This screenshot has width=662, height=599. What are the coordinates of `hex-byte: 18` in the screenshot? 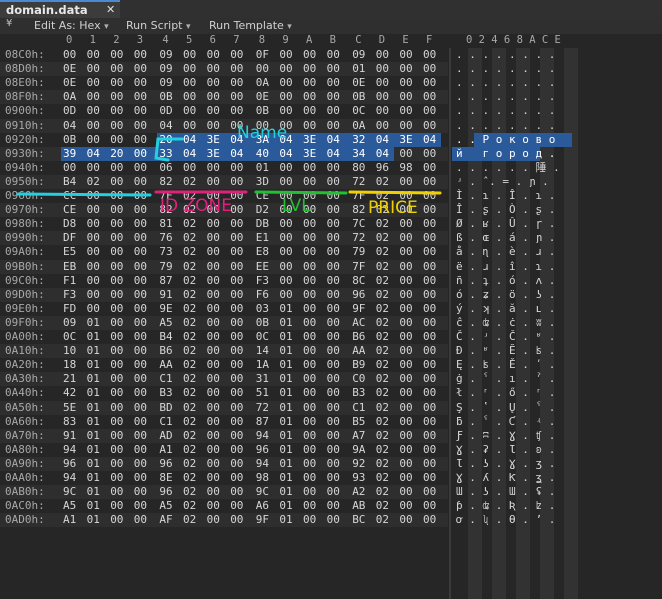 It's located at (71, 365).